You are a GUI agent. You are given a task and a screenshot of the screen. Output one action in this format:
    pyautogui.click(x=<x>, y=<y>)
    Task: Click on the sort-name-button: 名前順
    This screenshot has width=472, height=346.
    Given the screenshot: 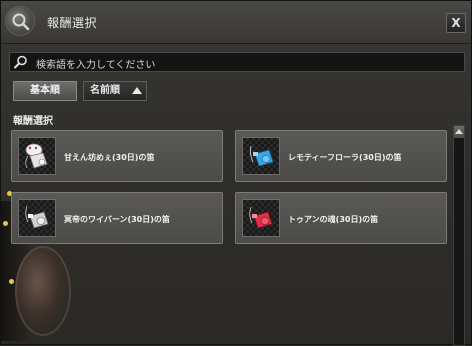 What is the action you would take?
    pyautogui.click(x=115, y=91)
    